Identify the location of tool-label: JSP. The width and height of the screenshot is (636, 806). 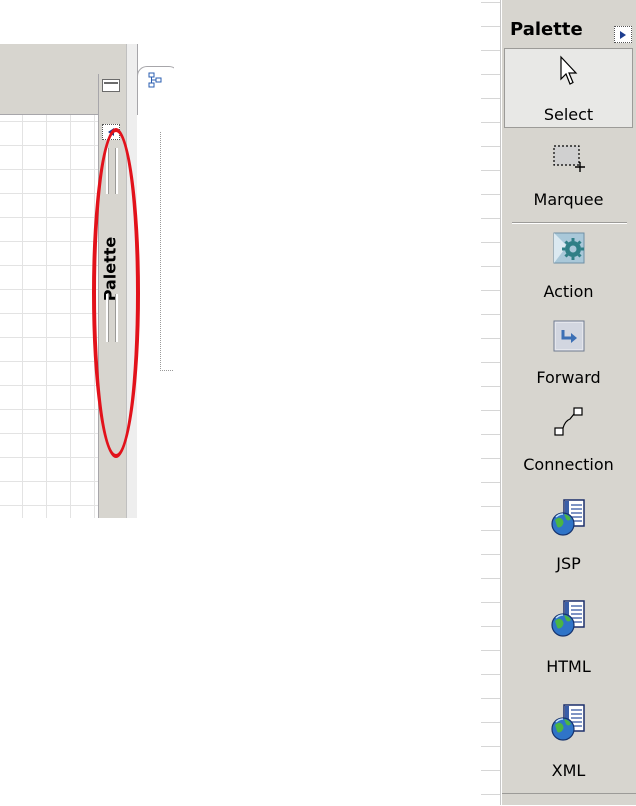
(568, 563).